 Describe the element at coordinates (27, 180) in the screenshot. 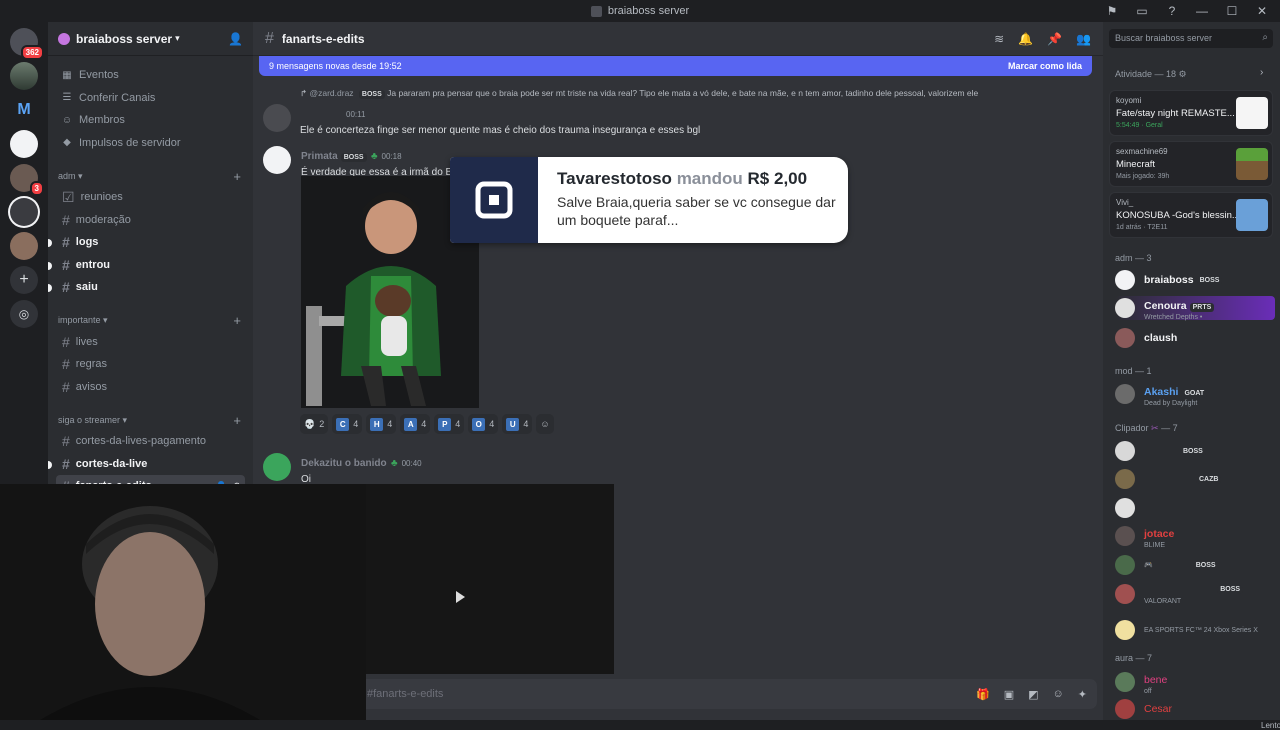

I see `dm-avatar: 3` at that location.